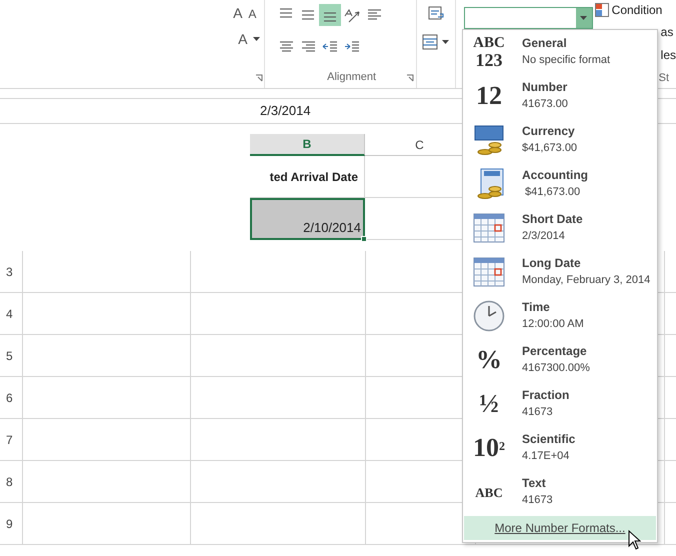 This screenshot has height=556, width=676. Describe the element at coordinates (11, 313) in the screenshot. I see `row-header: 4` at that location.